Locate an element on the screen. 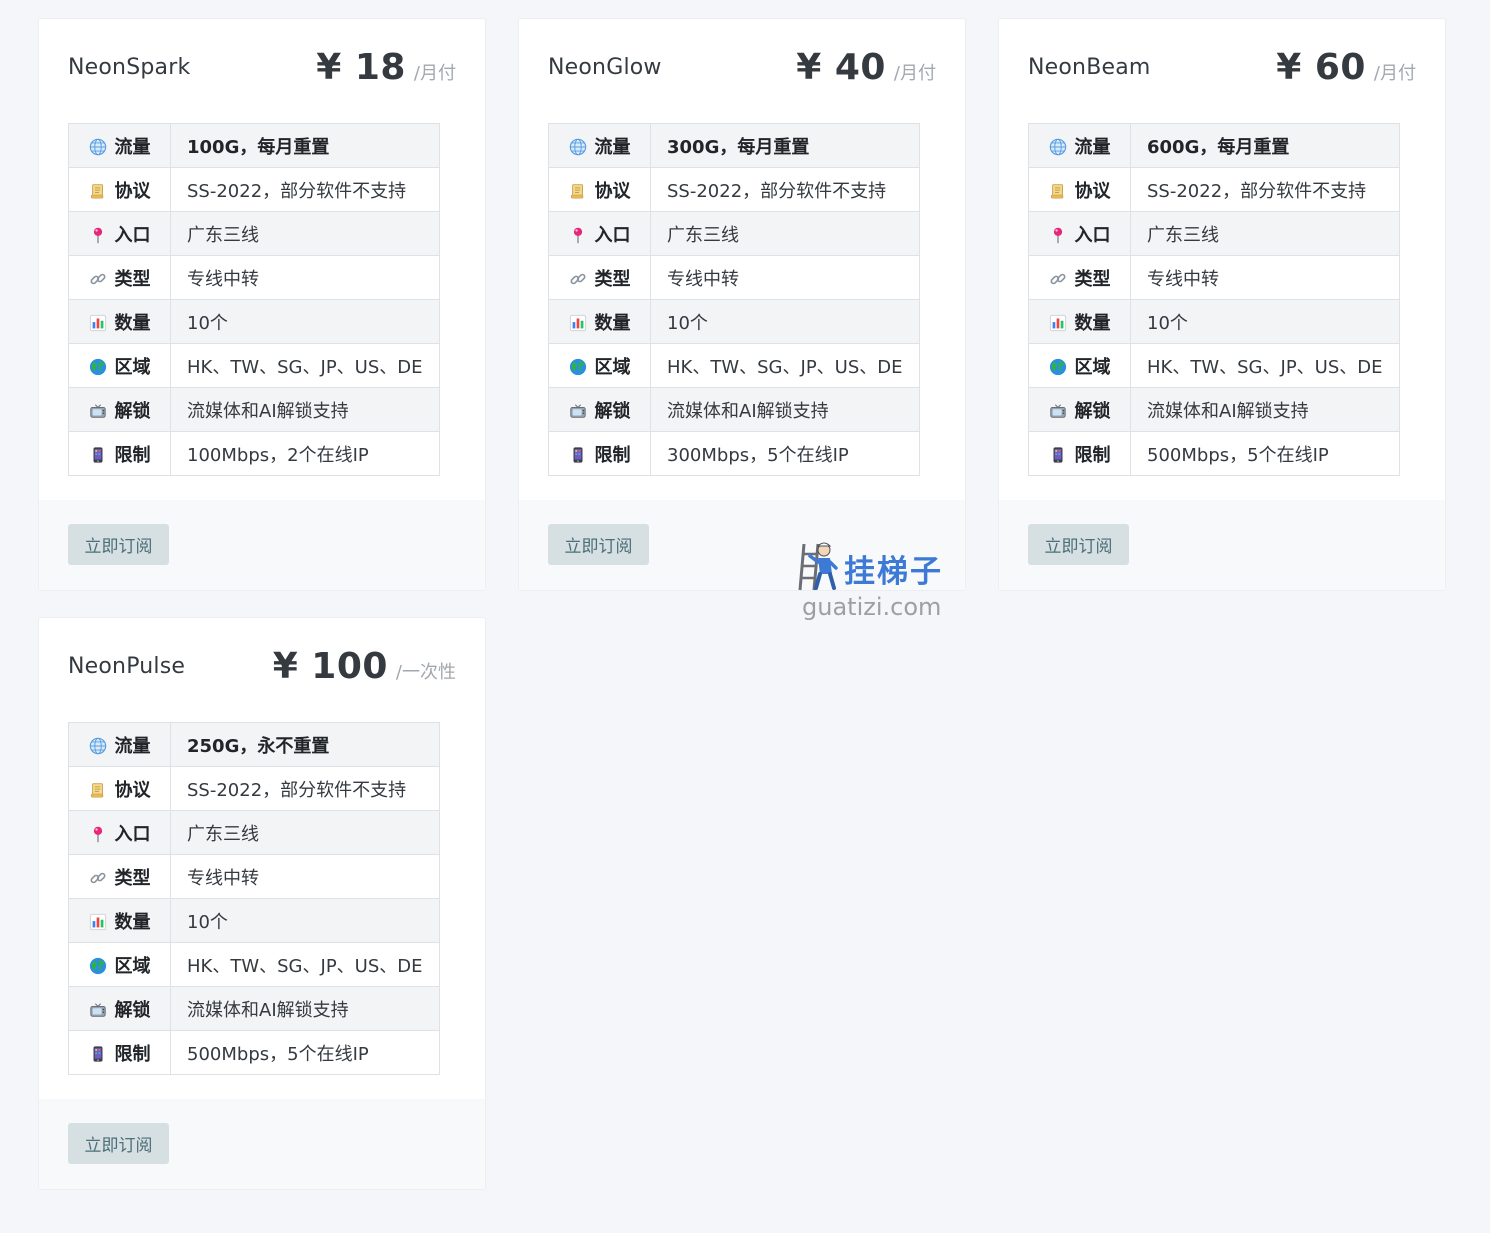 The image size is (1490, 1233). plan-price: ¥ 60/月付 is located at coordinates (1346, 67).